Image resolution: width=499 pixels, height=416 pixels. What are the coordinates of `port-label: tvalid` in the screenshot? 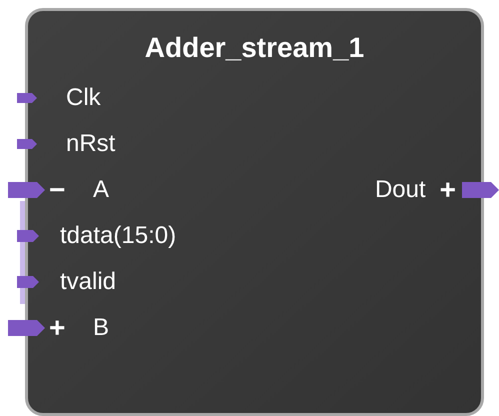 It's located at (88, 282).